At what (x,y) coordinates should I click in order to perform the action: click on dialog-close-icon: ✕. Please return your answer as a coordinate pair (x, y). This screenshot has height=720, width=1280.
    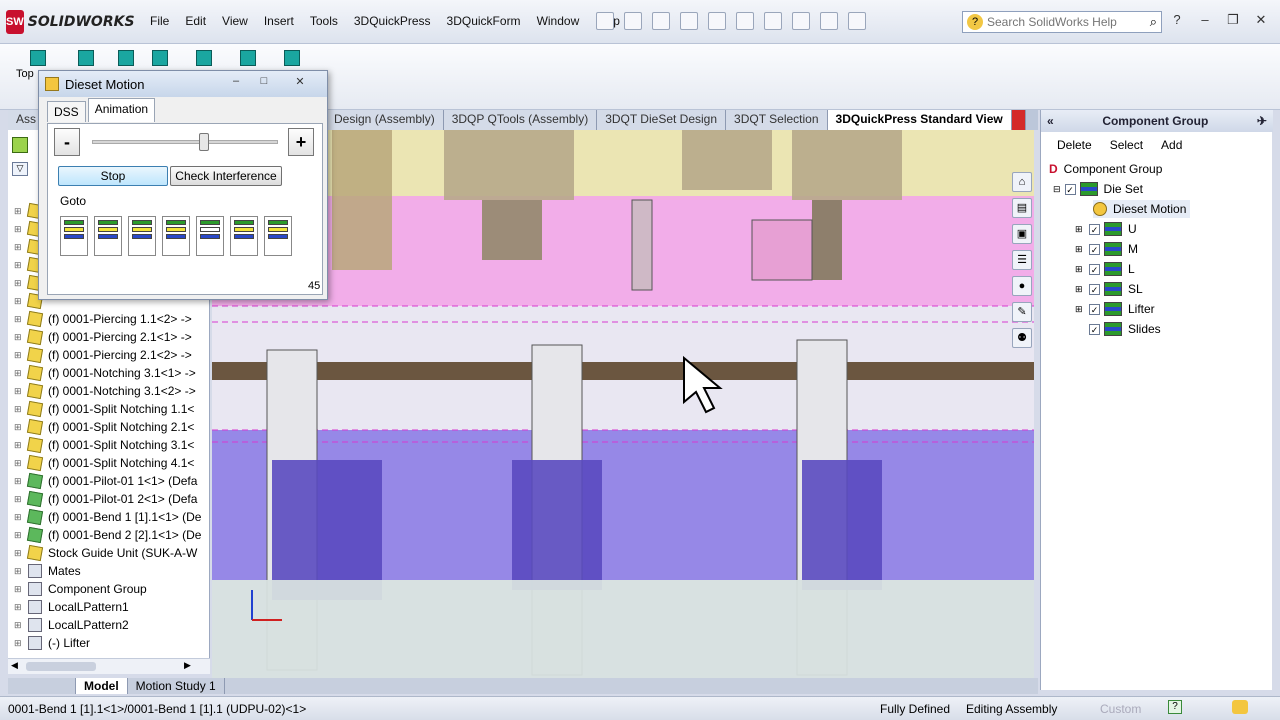
    Looking at the image, I should click on (300, 83).